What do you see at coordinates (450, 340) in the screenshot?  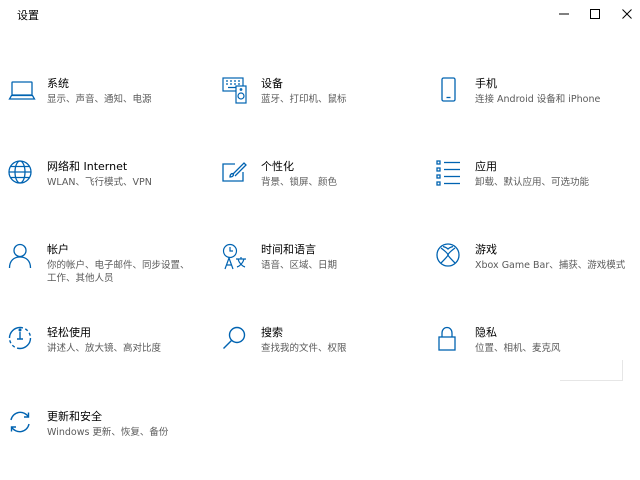 I see `lock-icon` at bounding box center [450, 340].